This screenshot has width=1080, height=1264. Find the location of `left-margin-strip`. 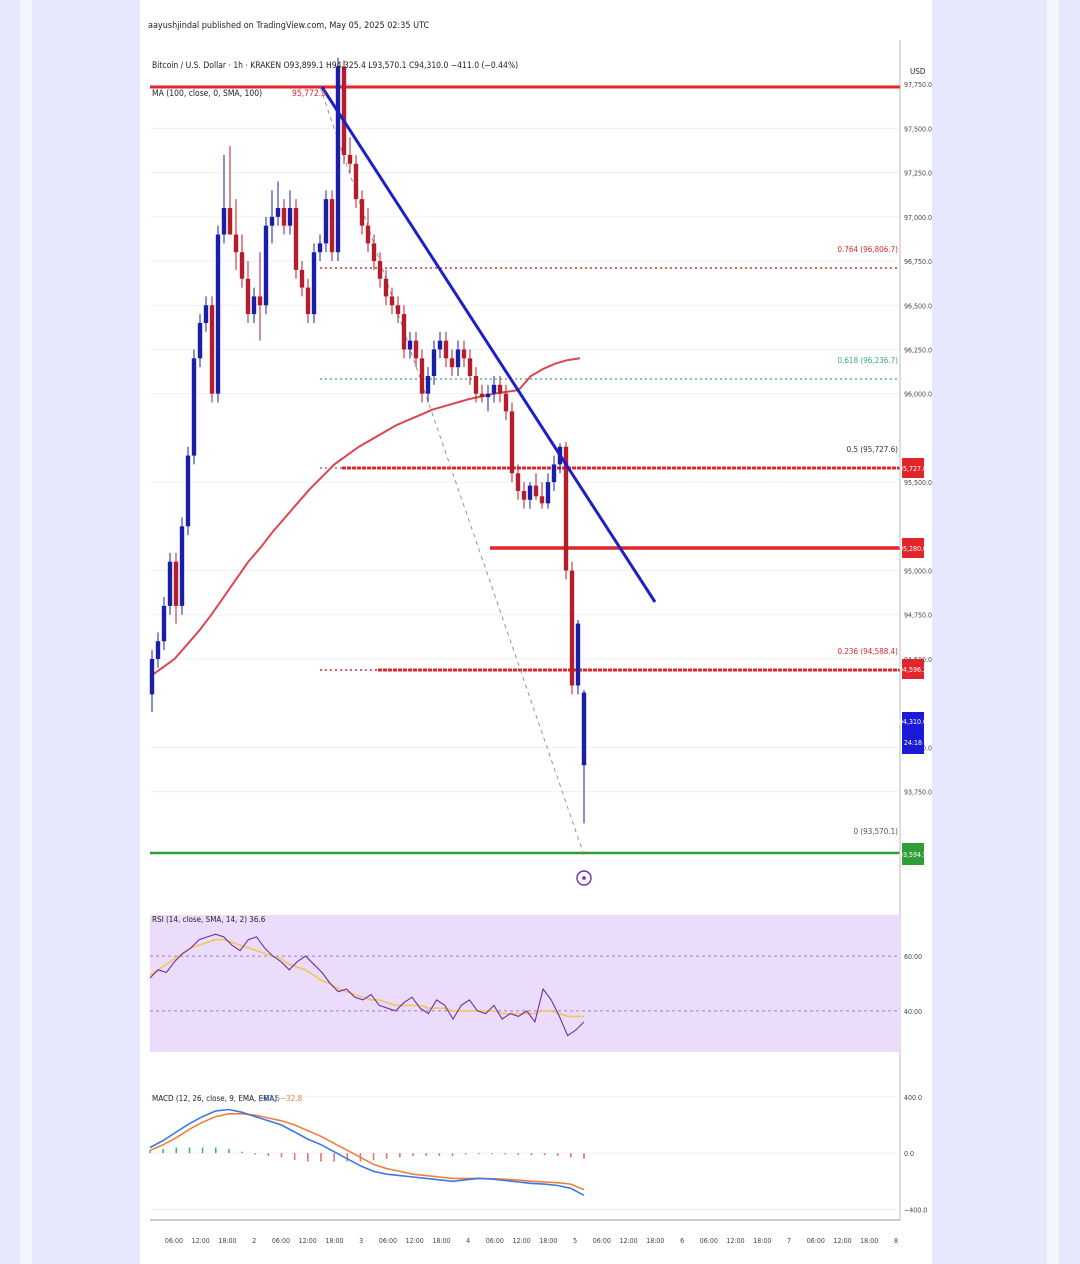

left-margin-strip is located at coordinates (26, 632).